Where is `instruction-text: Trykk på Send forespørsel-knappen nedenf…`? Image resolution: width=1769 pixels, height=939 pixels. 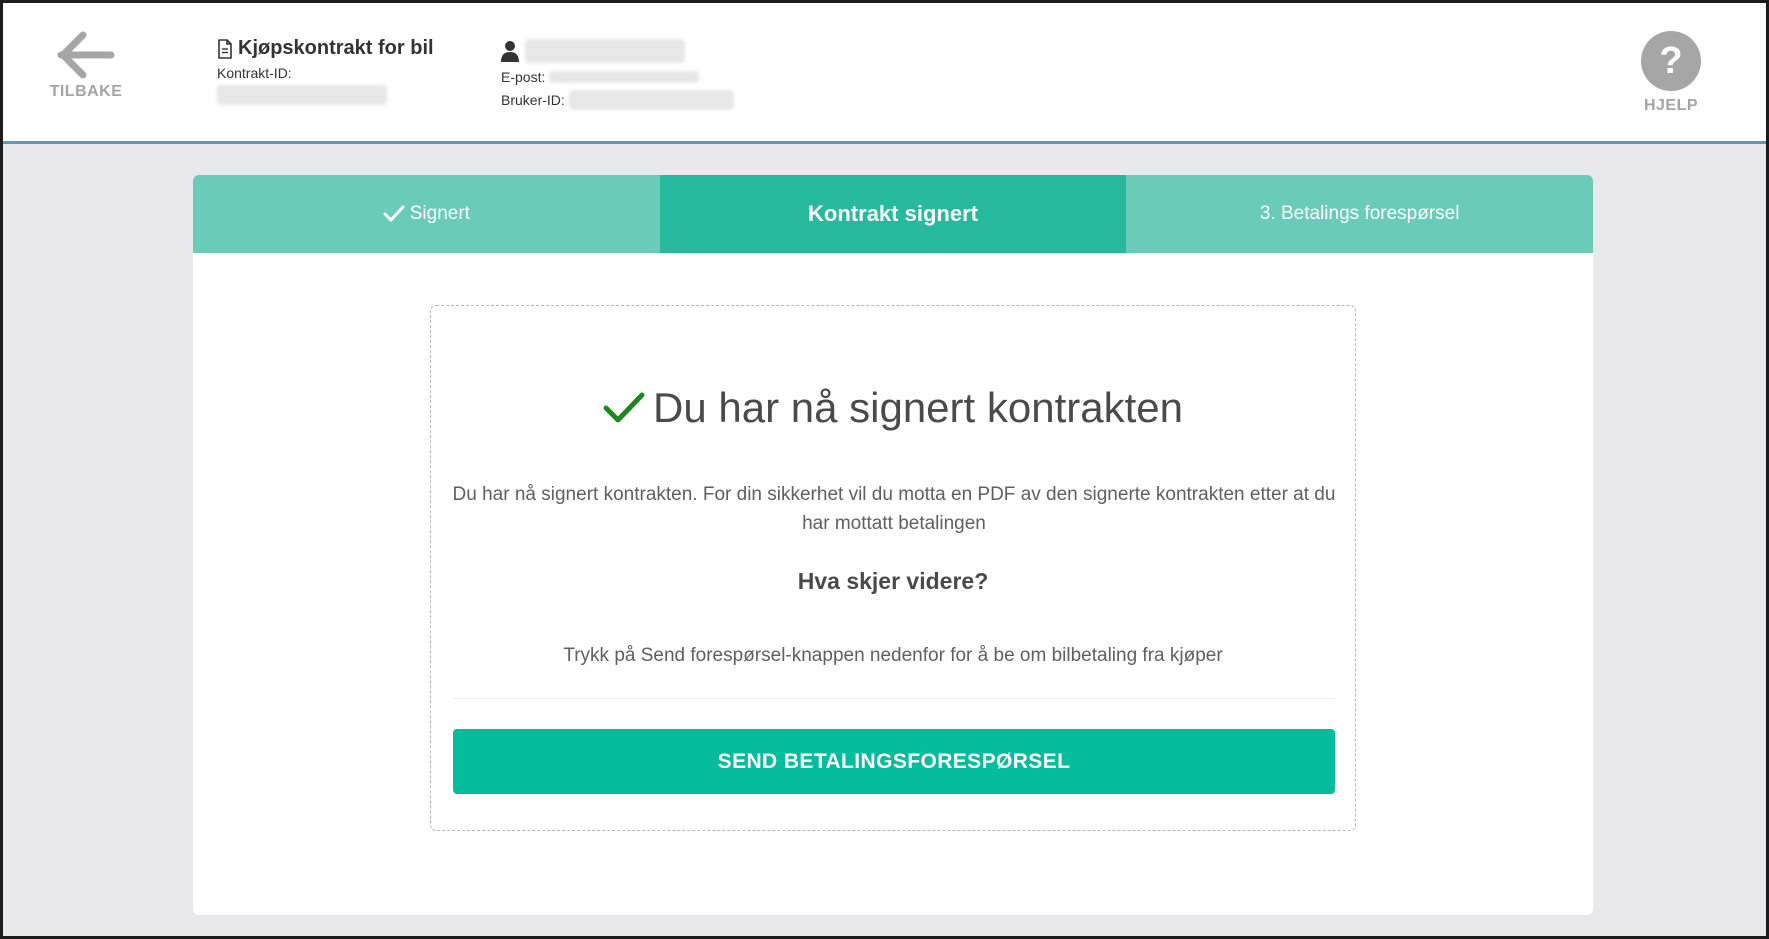
instruction-text: Trykk på Send forespørsel-knappen nedenf… is located at coordinates (893, 655).